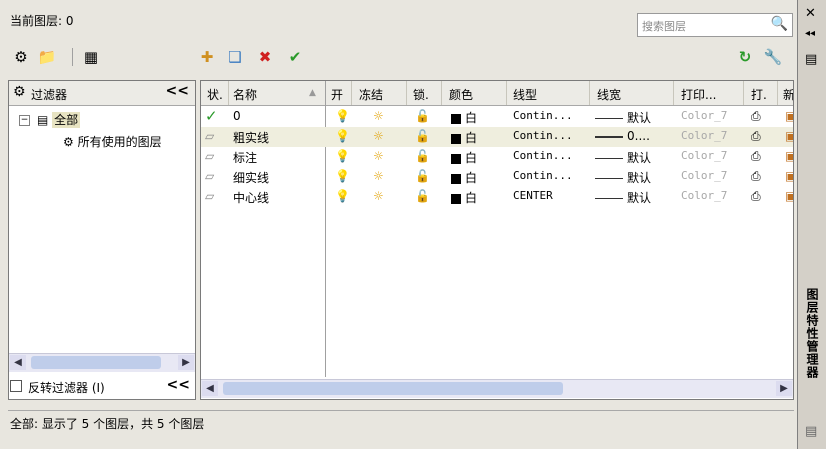  What do you see at coordinates (245, 157) in the screenshot?
I see `layer-name: 标注` at bounding box center [245, 157].